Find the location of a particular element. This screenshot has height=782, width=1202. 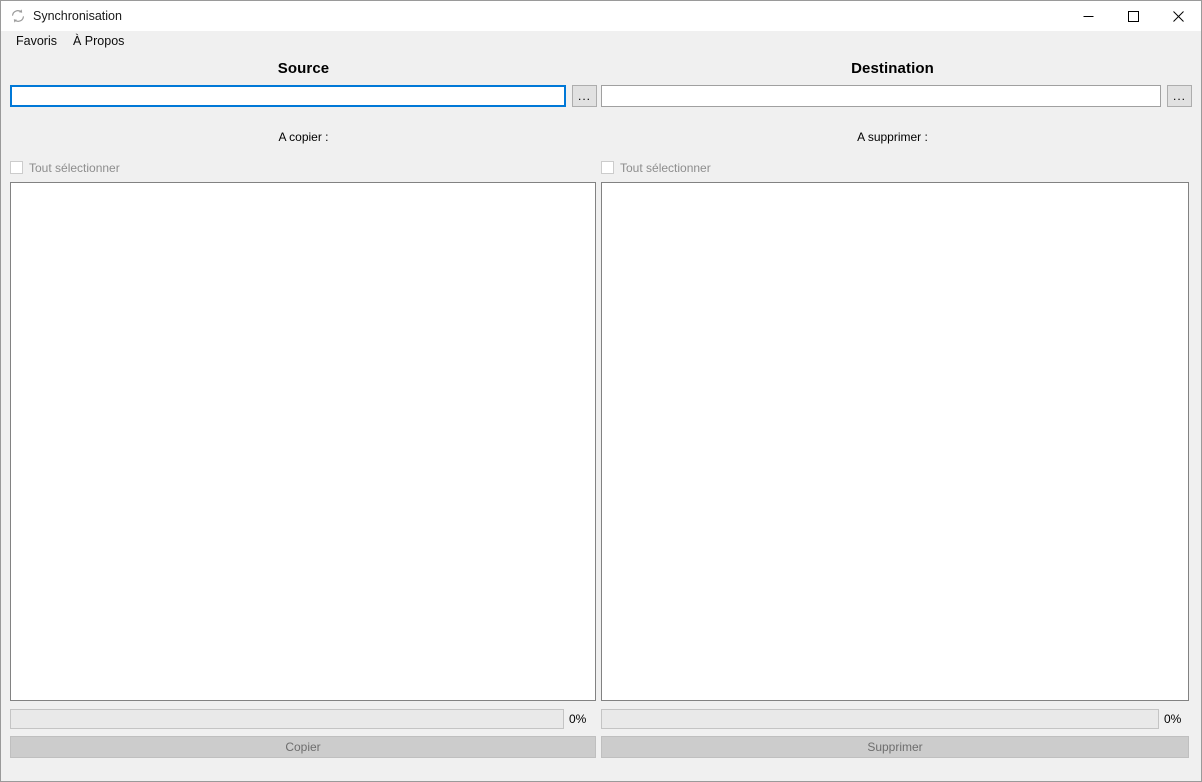

destination-select-all-label: Tout sélectionner is located at coordinates (665, 167).